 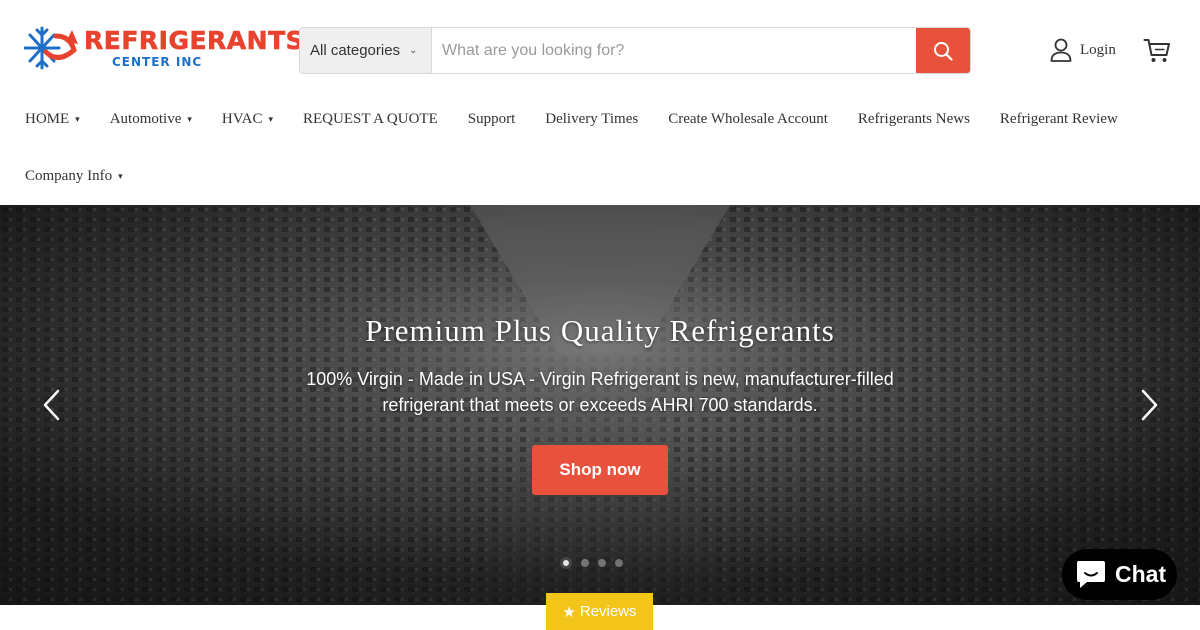 What do you see at coordinates (1091, 574) in the screenshot?
I see `chat-bubble-icon` at bounding box center [1091, 574].